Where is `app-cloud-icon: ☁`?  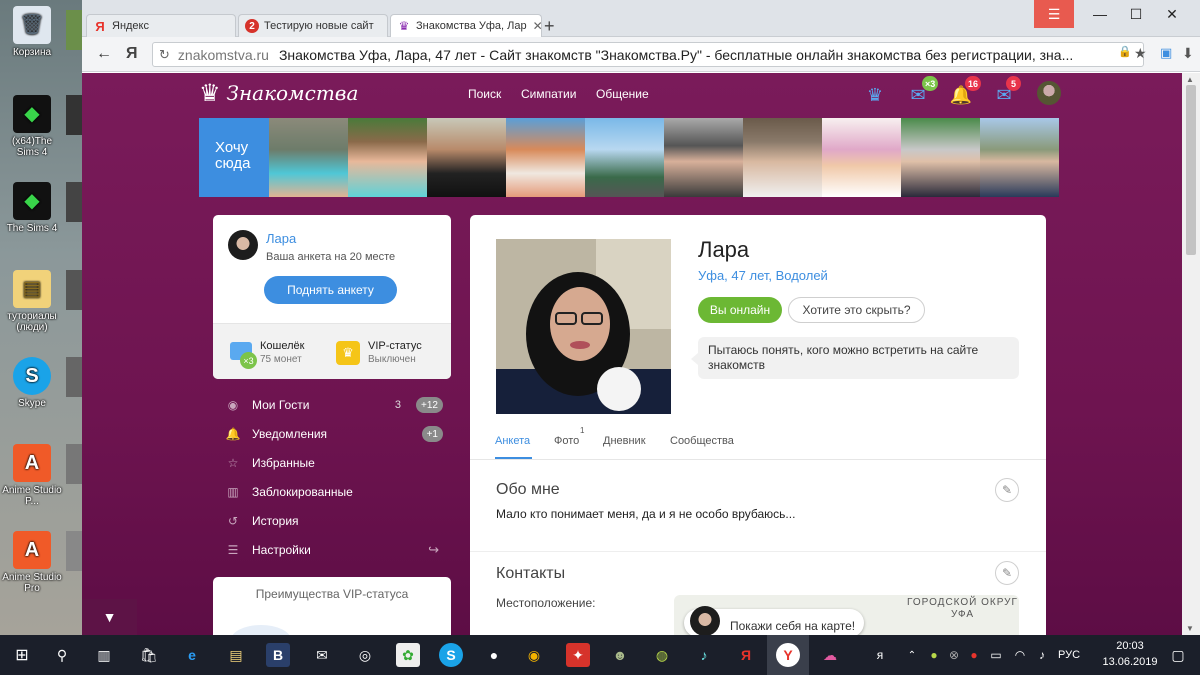
app-cloud-icon: ☁ is located at coordinates (830, 655).